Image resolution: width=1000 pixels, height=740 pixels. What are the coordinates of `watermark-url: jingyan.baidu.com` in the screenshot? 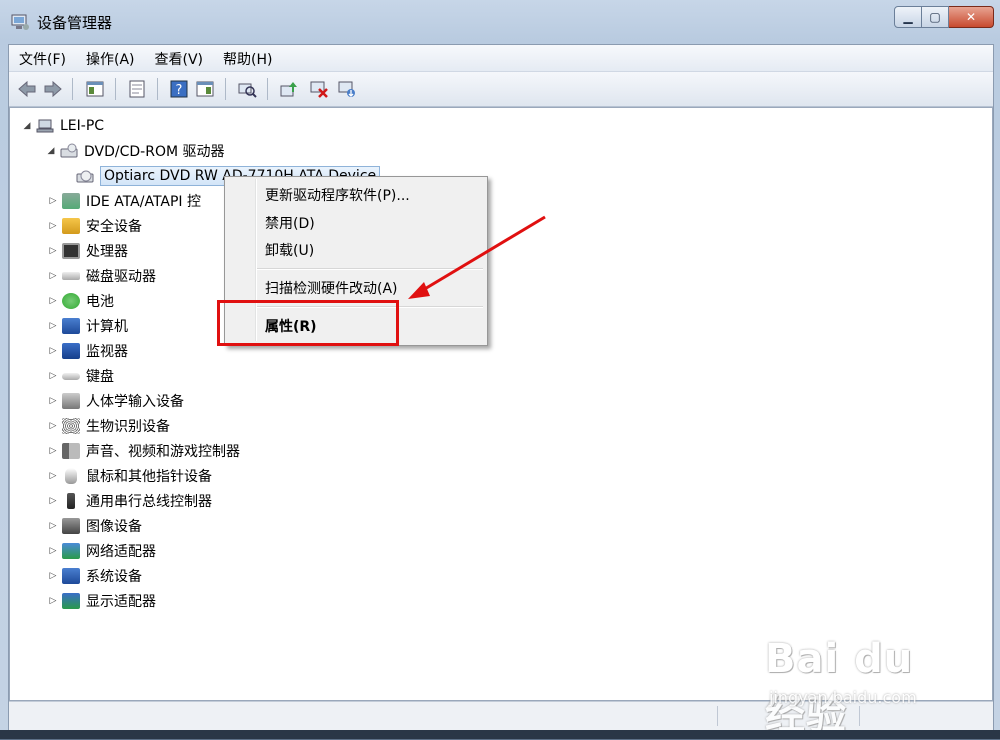 It's located at (843, 697).